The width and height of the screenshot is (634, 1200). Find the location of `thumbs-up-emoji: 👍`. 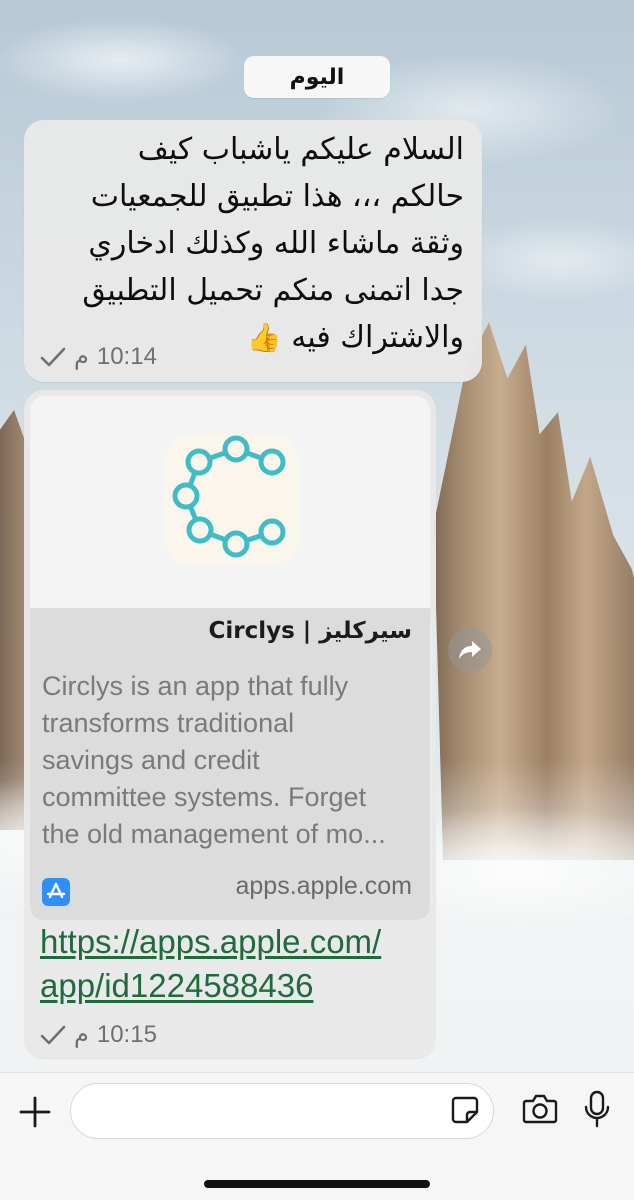

thumbs-up-emoji: 👍 is located at coordinates (264, 337).